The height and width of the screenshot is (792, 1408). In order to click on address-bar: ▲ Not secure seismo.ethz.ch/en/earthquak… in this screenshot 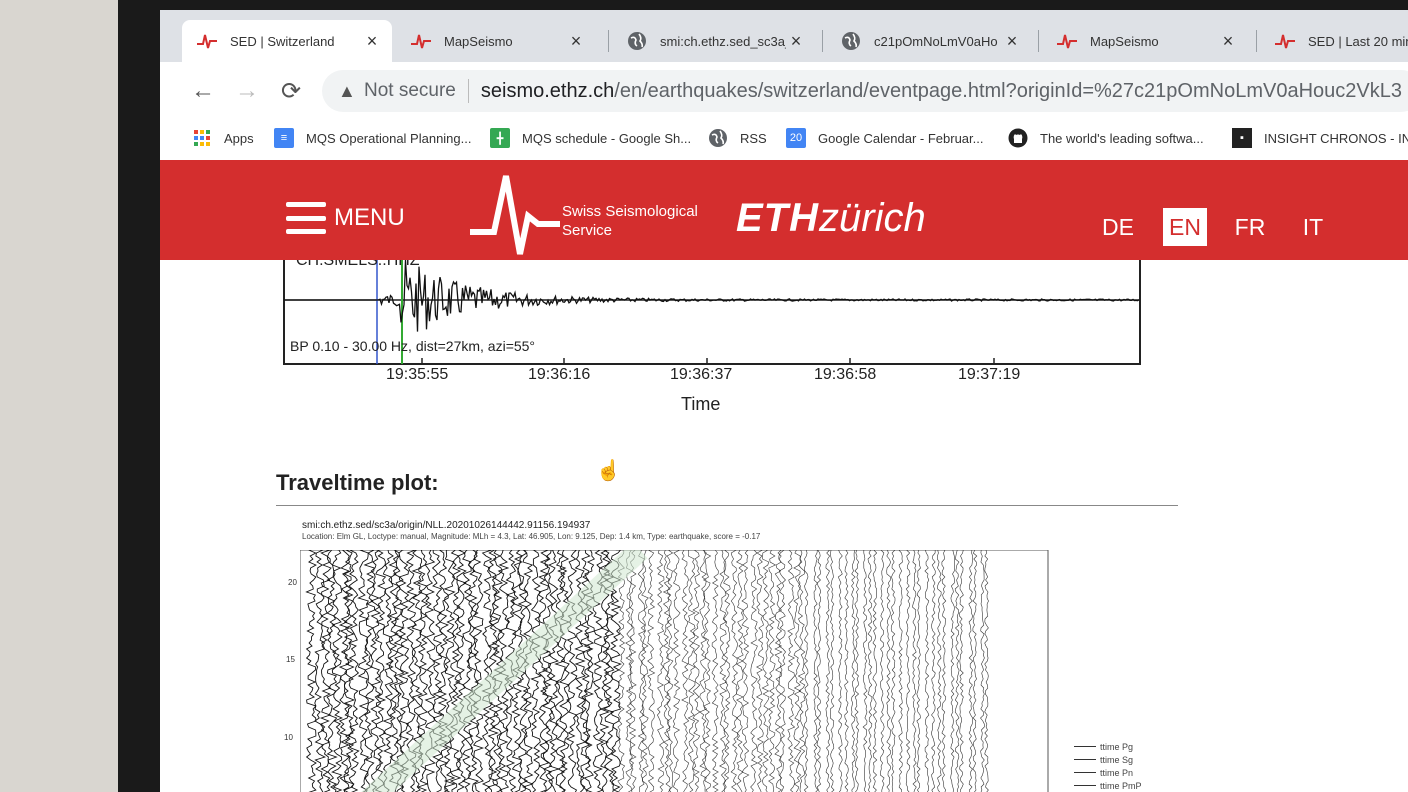, I will do `click(865, 91)`.